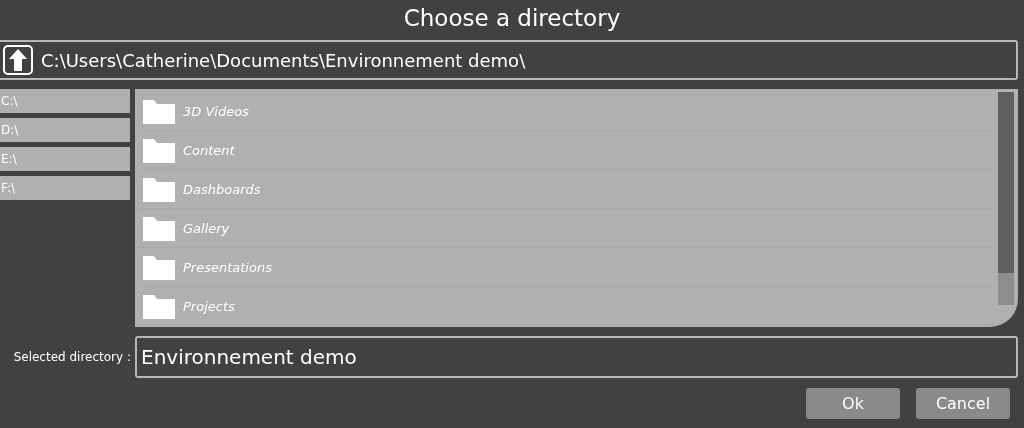  I want to click on ok-button: Ok, so click(853, 403).